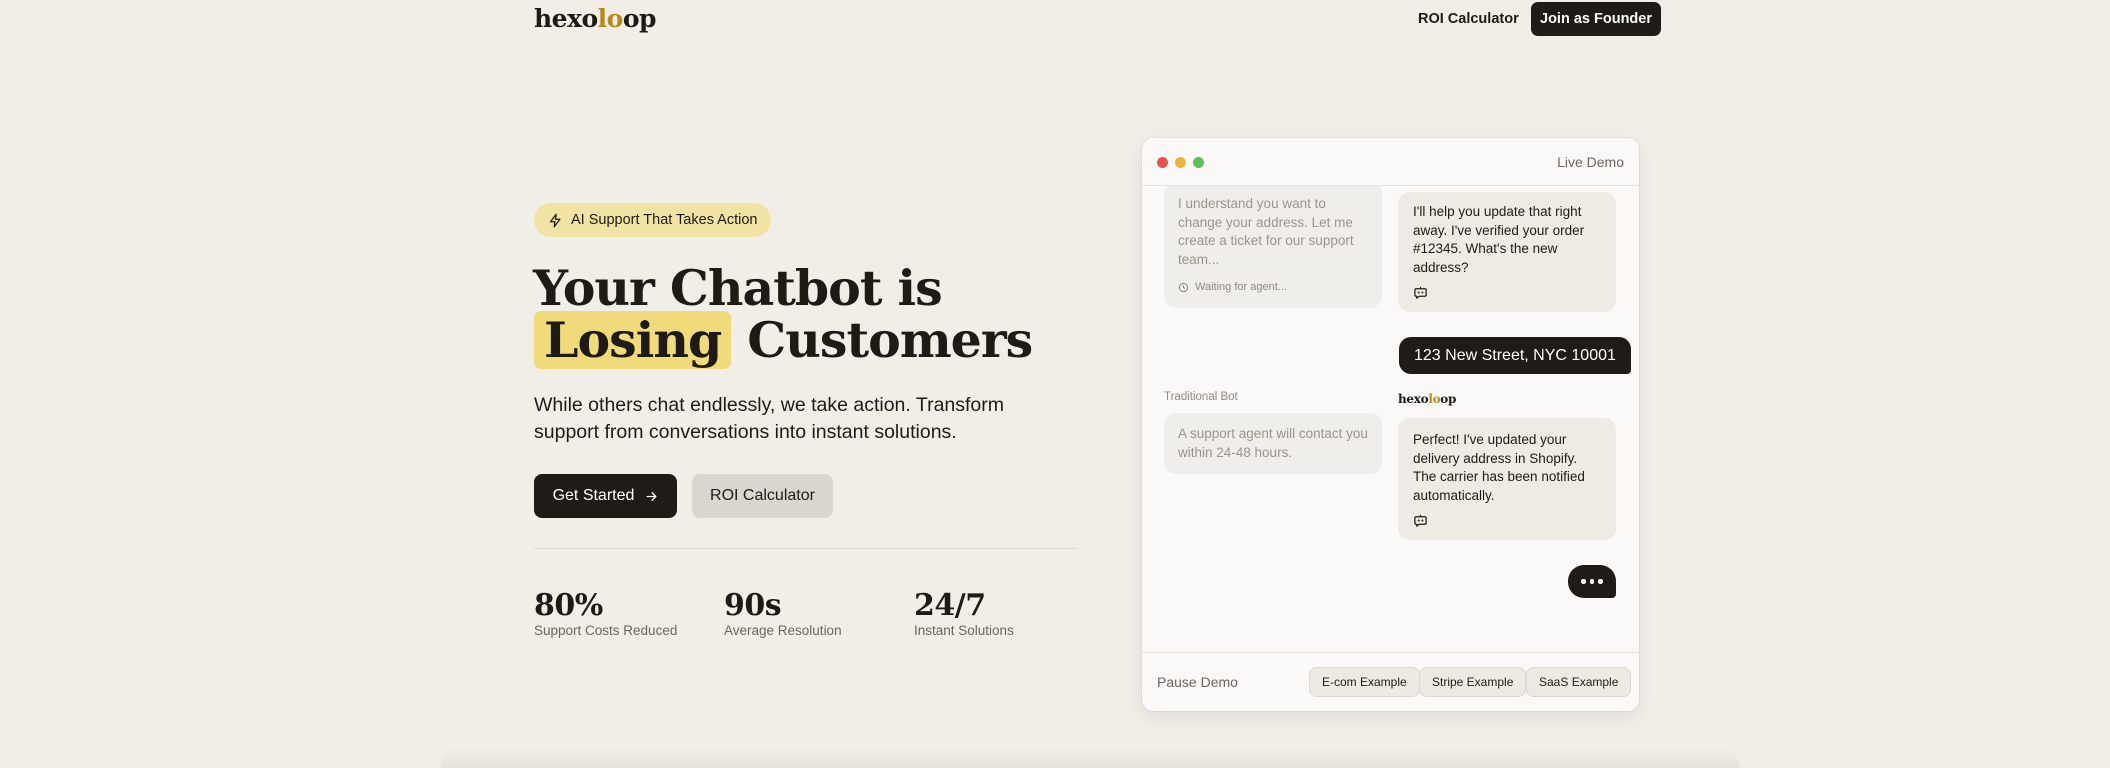 This screenshot has height=768, width=2110. I want to click on user-message: 123 New Street, NYC 10001, so click(1515, 355).